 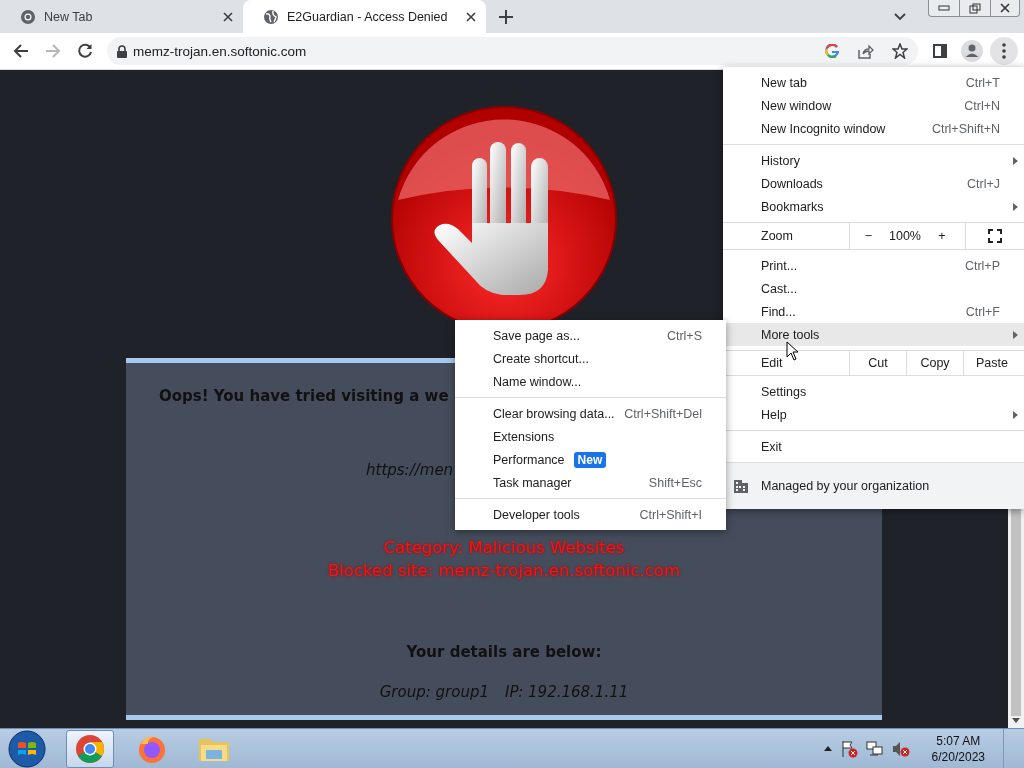 What do you see at coordinates (21, 51) in the screenshot?
I see `arrow-left-icon` at bounding box center [21, 51].